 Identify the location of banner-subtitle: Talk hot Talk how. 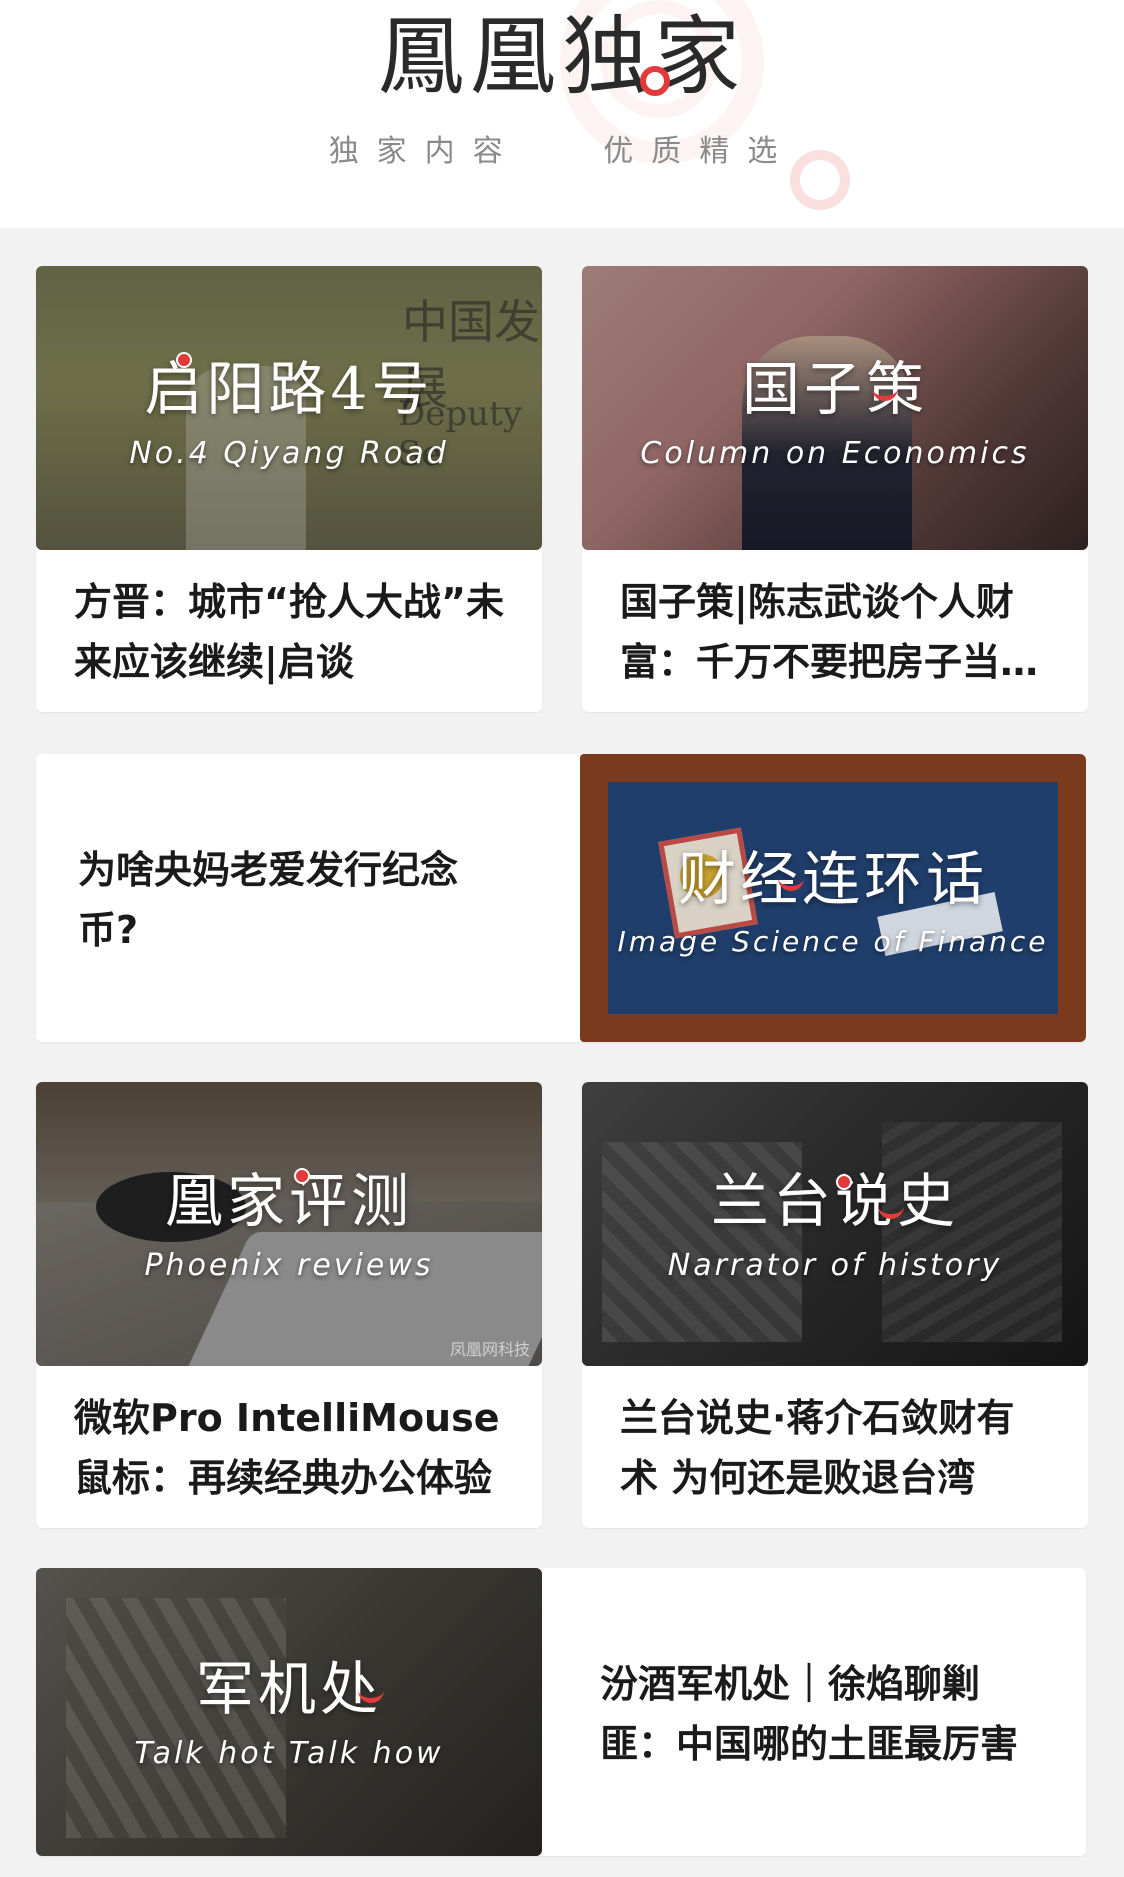
(289, 1753).